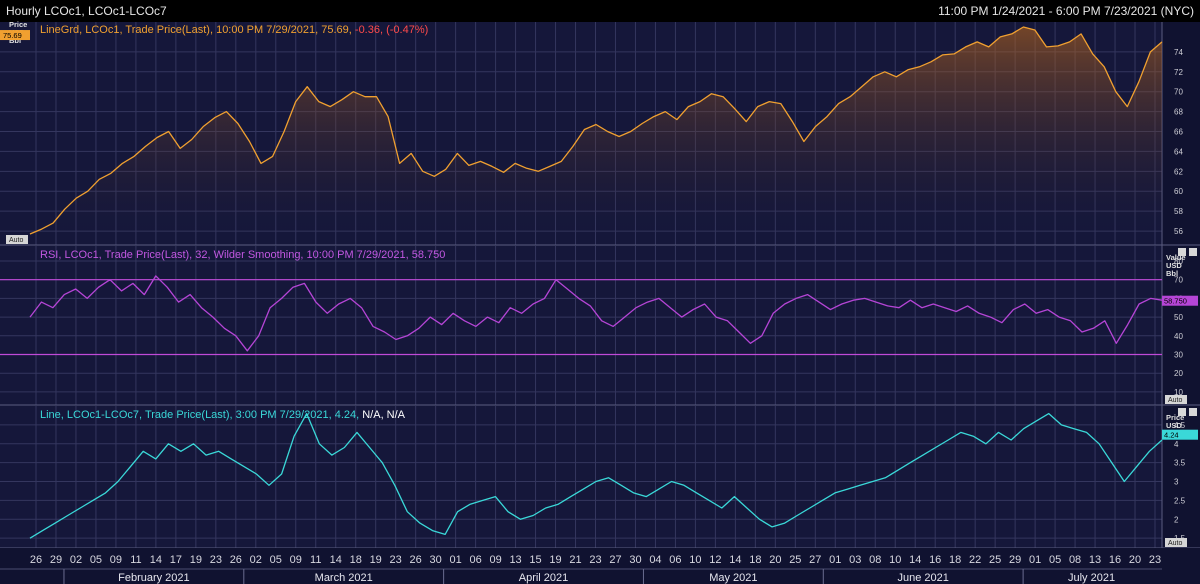  I want to click on spread-ytick: 2, so click(1176, 519).